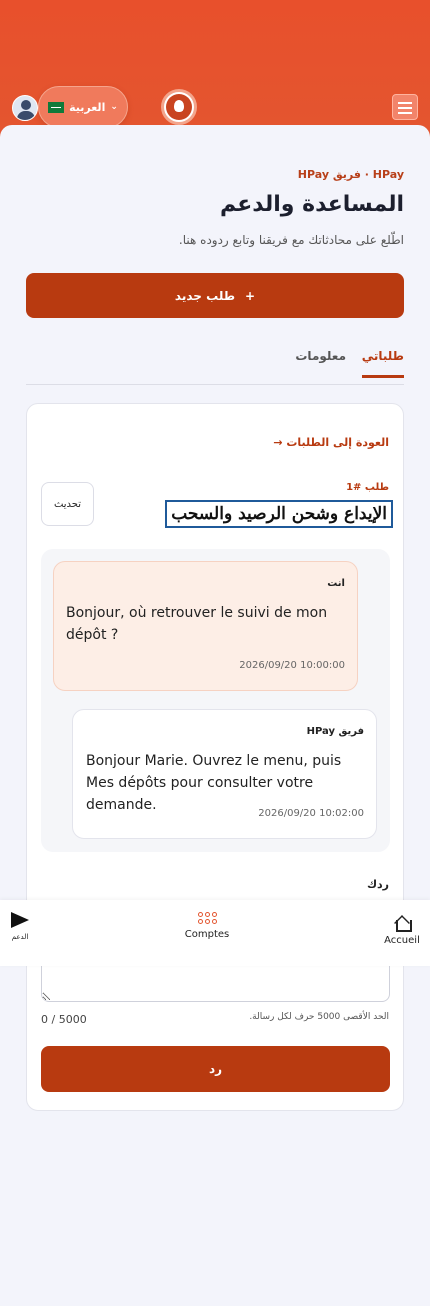 This screenshot has height=1306, width=430. Describe the element at coordinates (279, 514) in the screenshot. I see `request-title: الإيداع وشحن الرصيد والسحب` at that location.